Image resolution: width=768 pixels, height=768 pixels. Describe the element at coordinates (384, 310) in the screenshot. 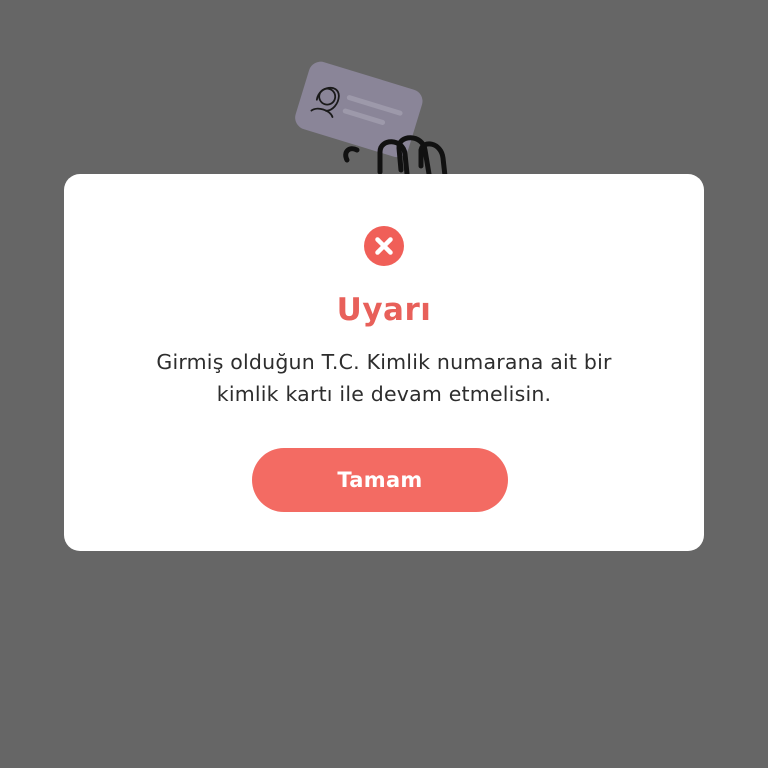

I see `dialog-title: Uyarı` at that location.